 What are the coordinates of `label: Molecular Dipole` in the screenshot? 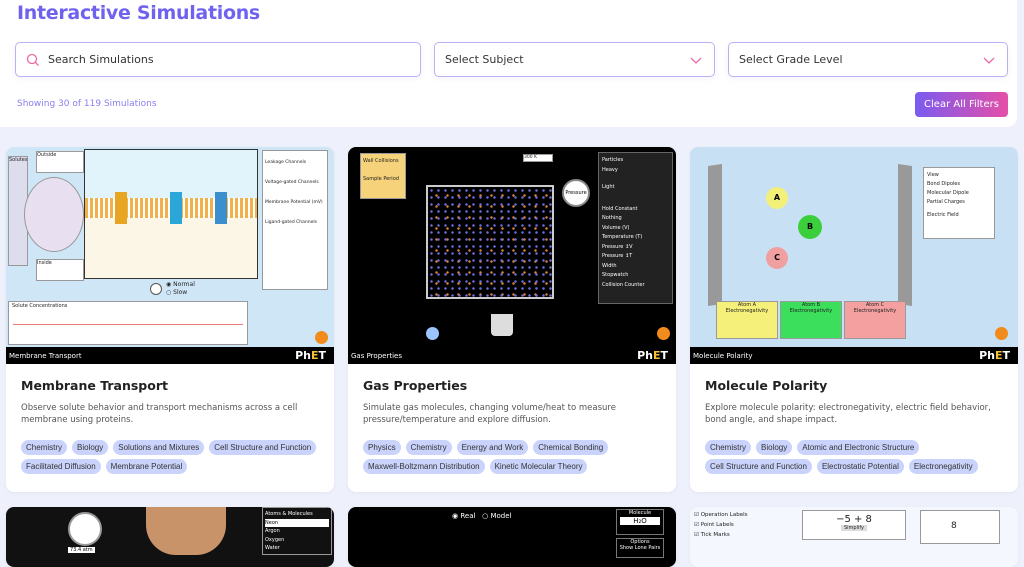 It's located at (948, 193).